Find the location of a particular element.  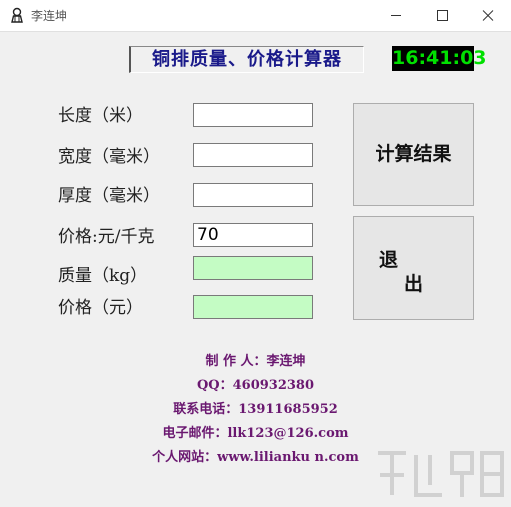

watermark-logo is located at coordinates (441, 474).